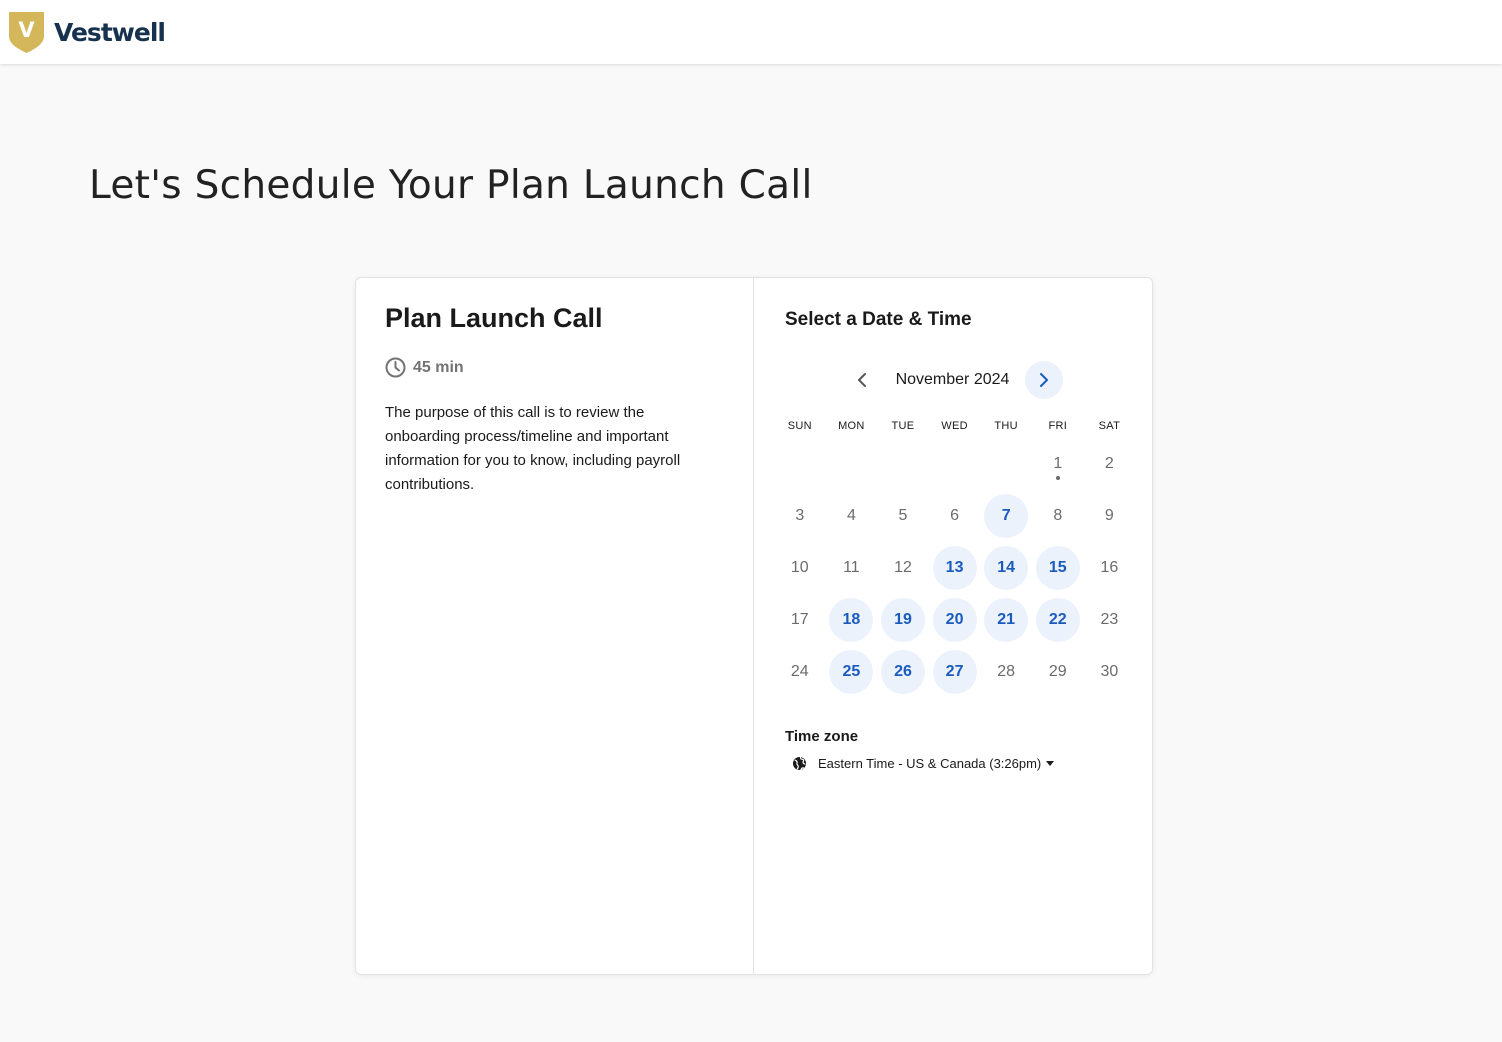 This screenshot has width=1502, height=1042. I want to click on calendar-day-7: 7, so click(1006, 516).